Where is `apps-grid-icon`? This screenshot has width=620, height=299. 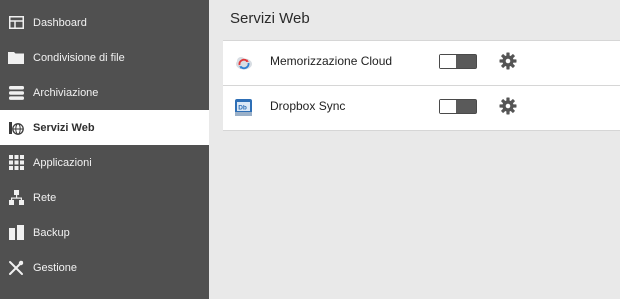
apps-grid-icon is located at coordinates (16, 163).